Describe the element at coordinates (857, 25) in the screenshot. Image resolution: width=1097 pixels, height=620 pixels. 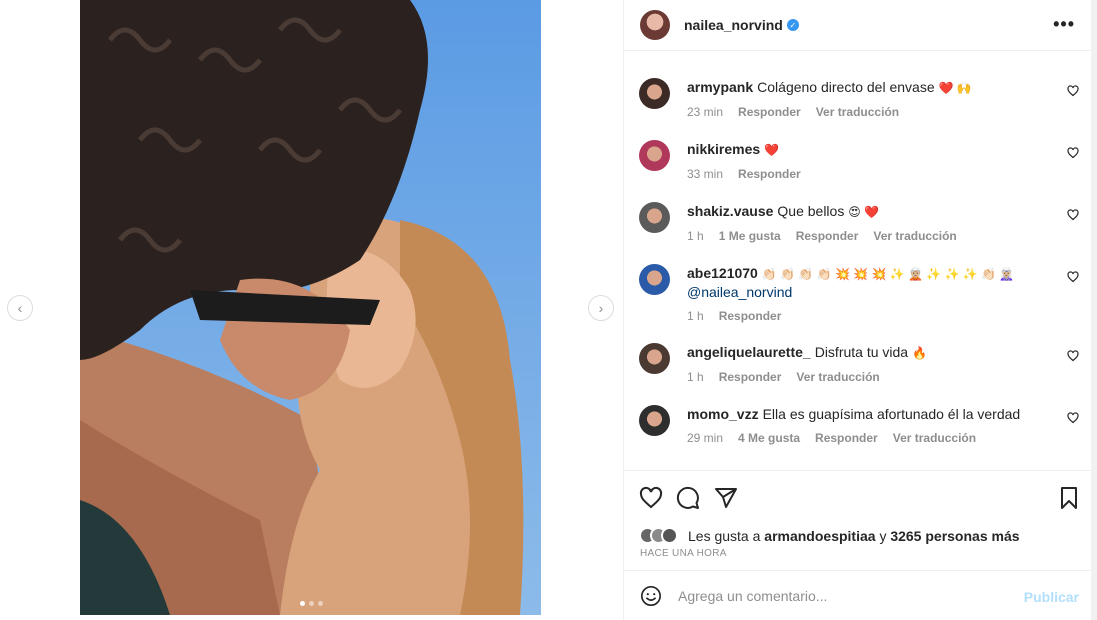
I see `post-header: nailea_norvind ✓ •••` at that location.